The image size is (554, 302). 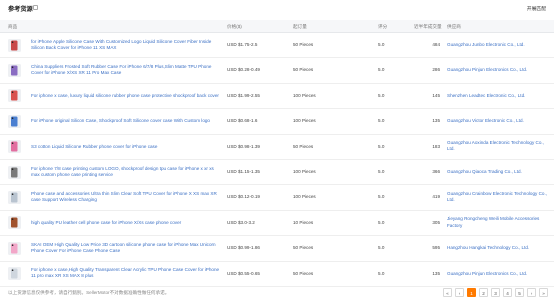 I want to click on half-year-volume: 286, so click(x=436, y=70).